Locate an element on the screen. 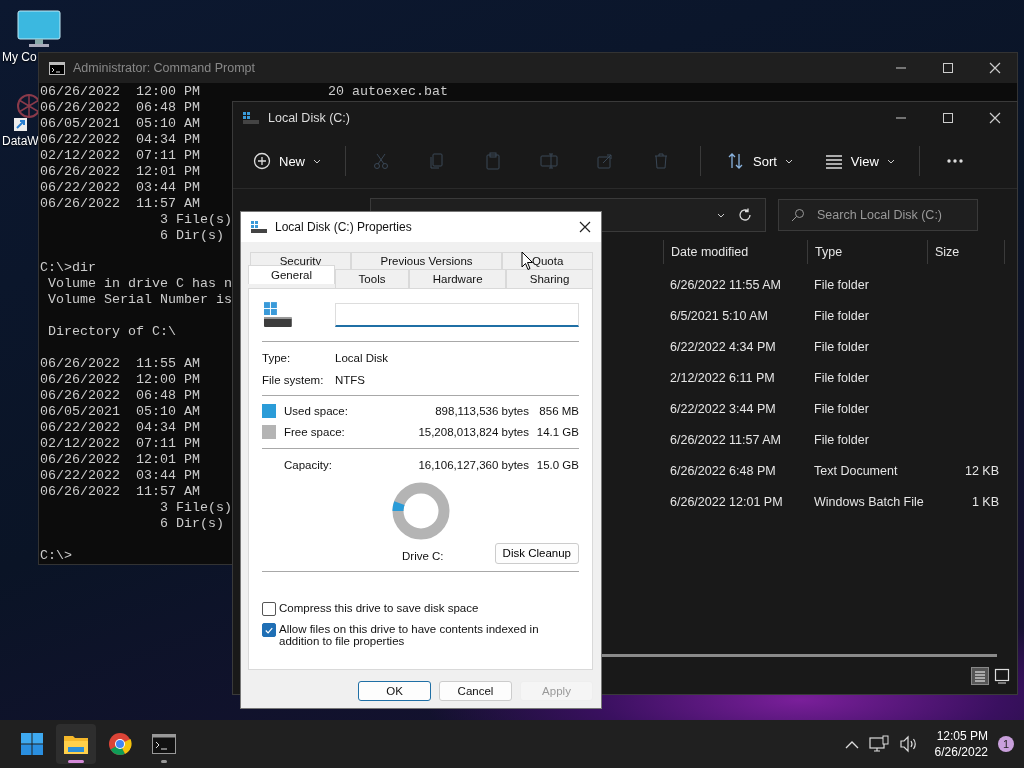 The image size is (1024, 768). table-cell-text: 6/26/2022 11:55 AM is located at coordinates (725, 284).